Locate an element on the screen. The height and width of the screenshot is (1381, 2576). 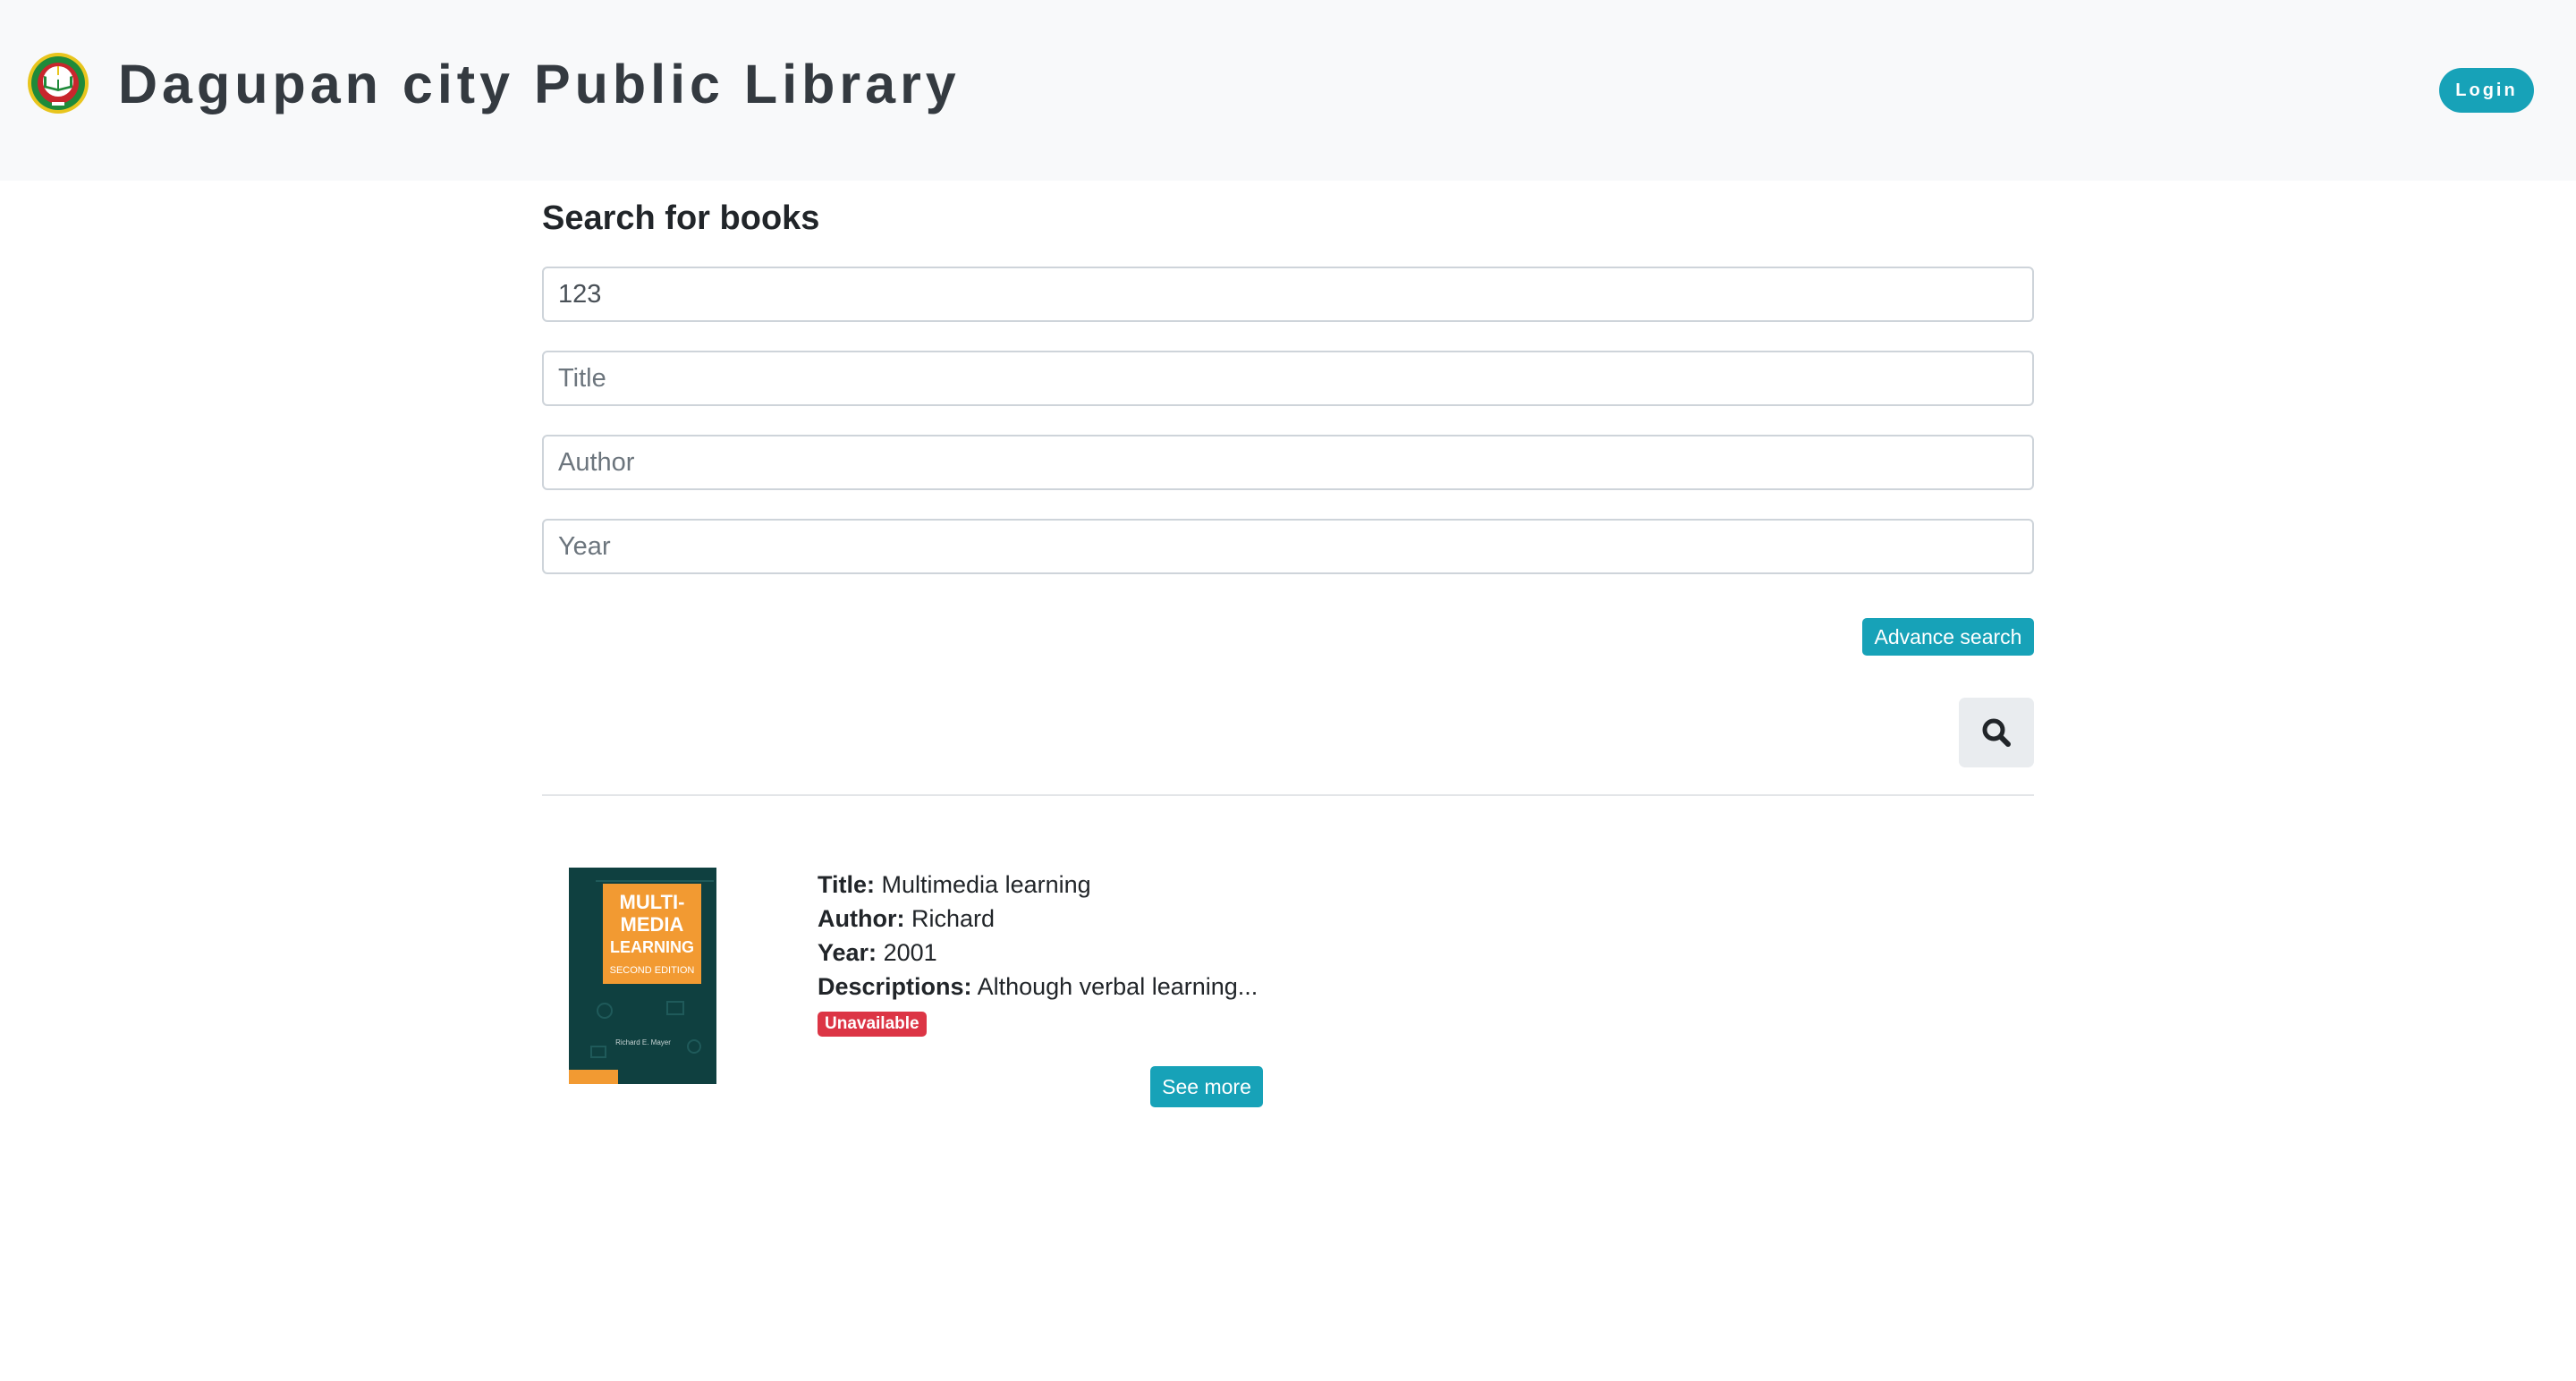
search-icon is located at coordinates (1996, 732).